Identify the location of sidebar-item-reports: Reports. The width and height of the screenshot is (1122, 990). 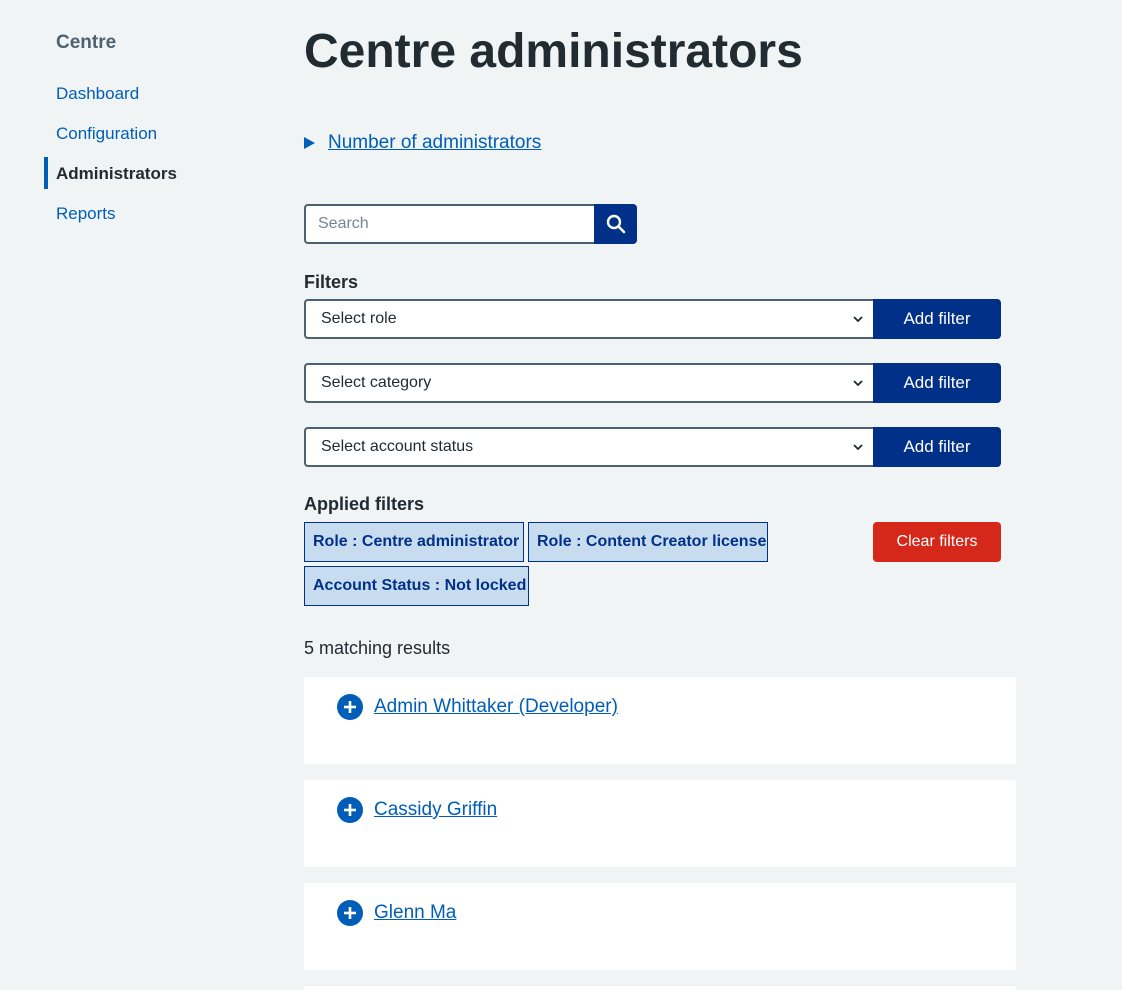
(154, 214).